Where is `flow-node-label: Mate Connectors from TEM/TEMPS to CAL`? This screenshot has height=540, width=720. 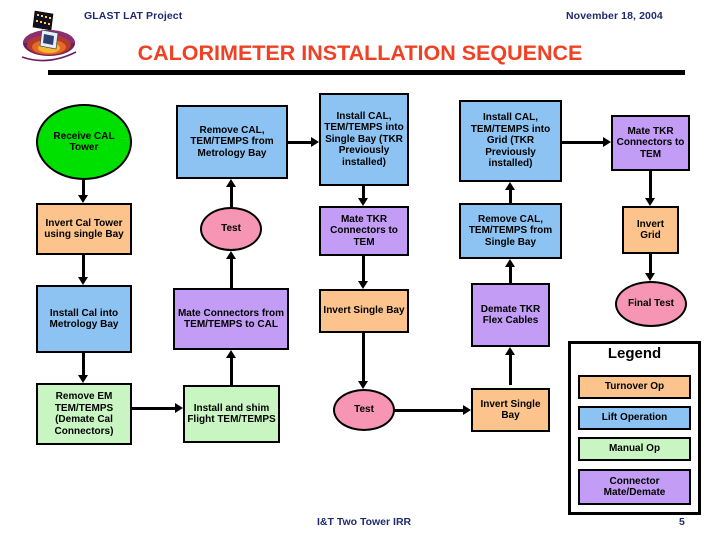
flow-node-label: Mate Connectors from TEM/TEMPS to CAL is located at coordinates (231, 319).